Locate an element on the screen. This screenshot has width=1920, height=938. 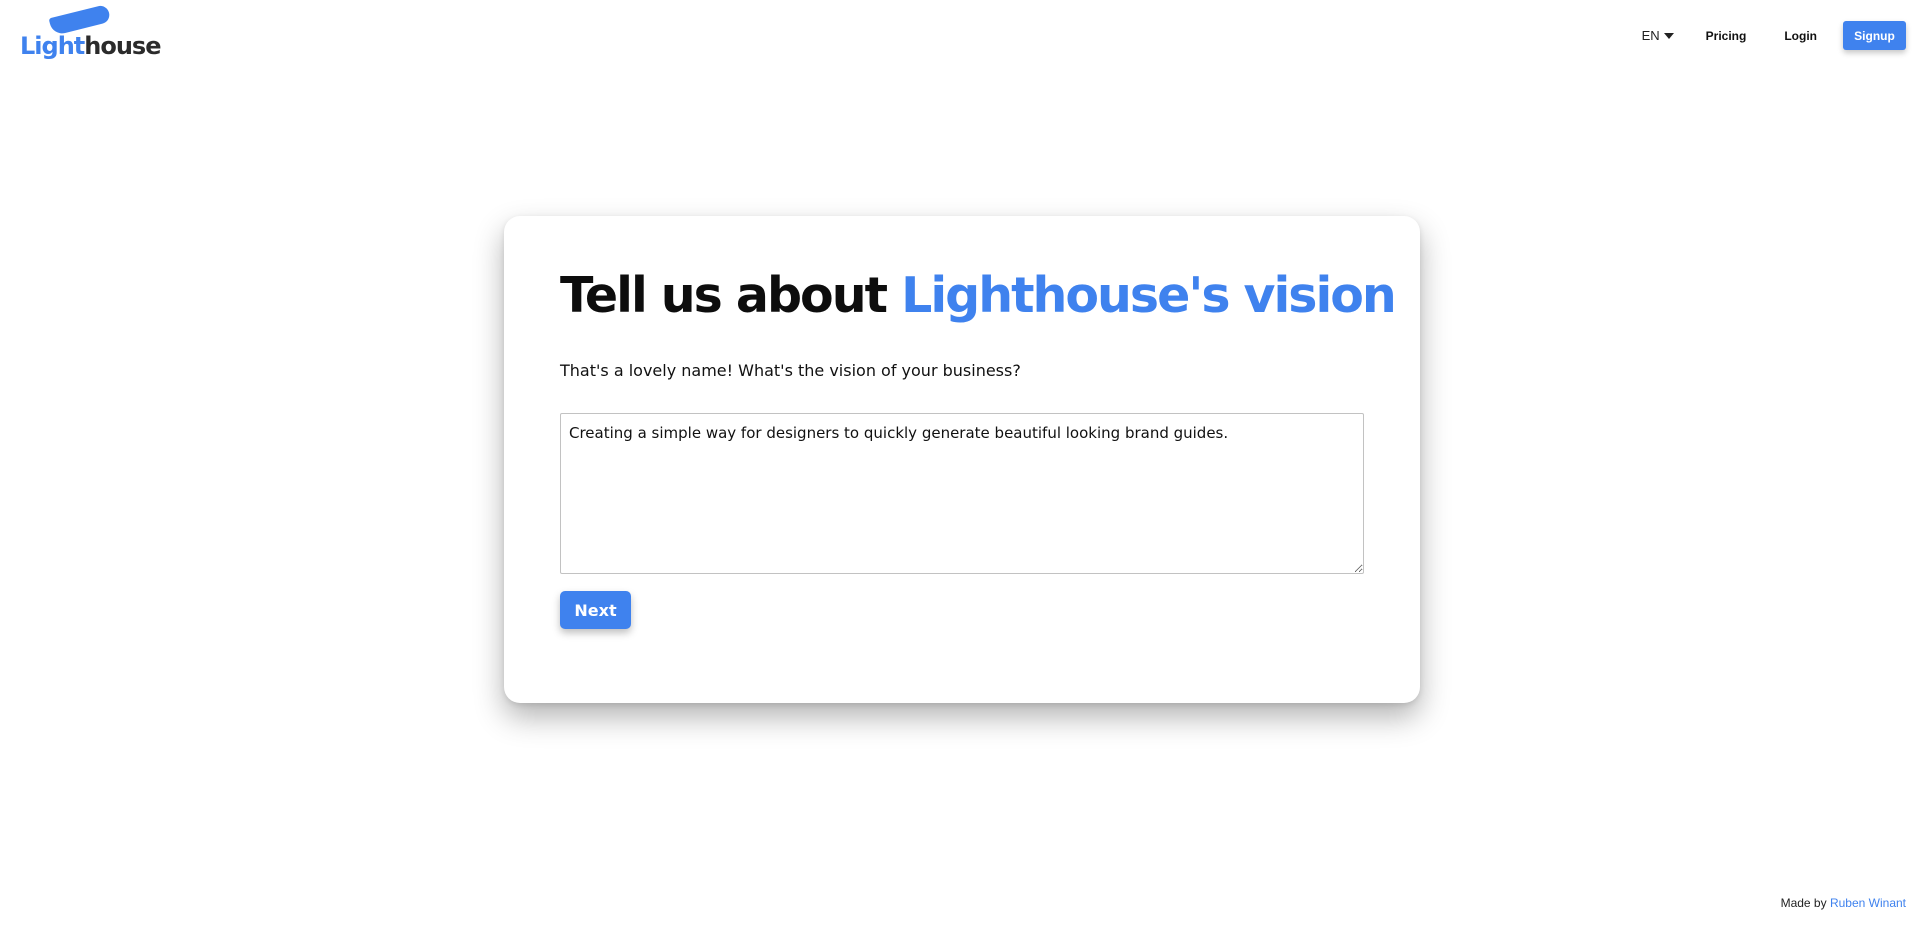
top-nav: EN Pricing Login Signup is located at coordinates (1774, 35).